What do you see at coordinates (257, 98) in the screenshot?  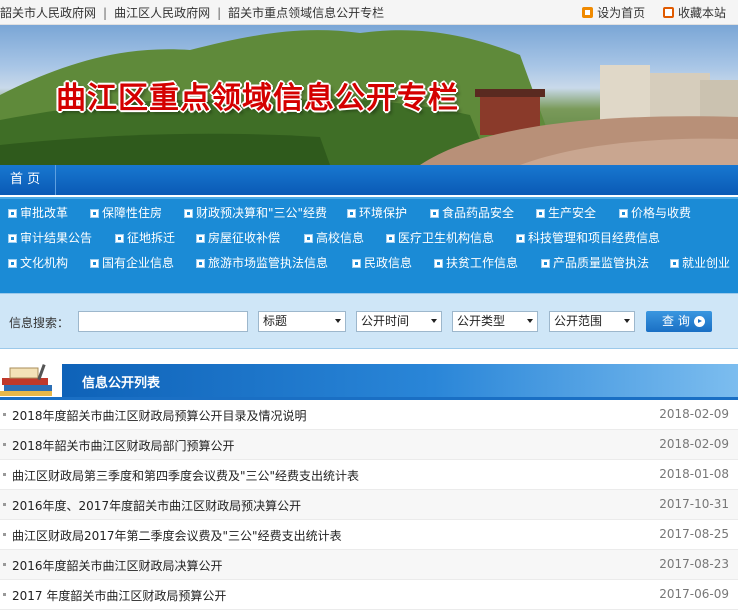 I see `banner-title: 曲江区重点领域信息公开专栏` at bounding box center [257, 98].